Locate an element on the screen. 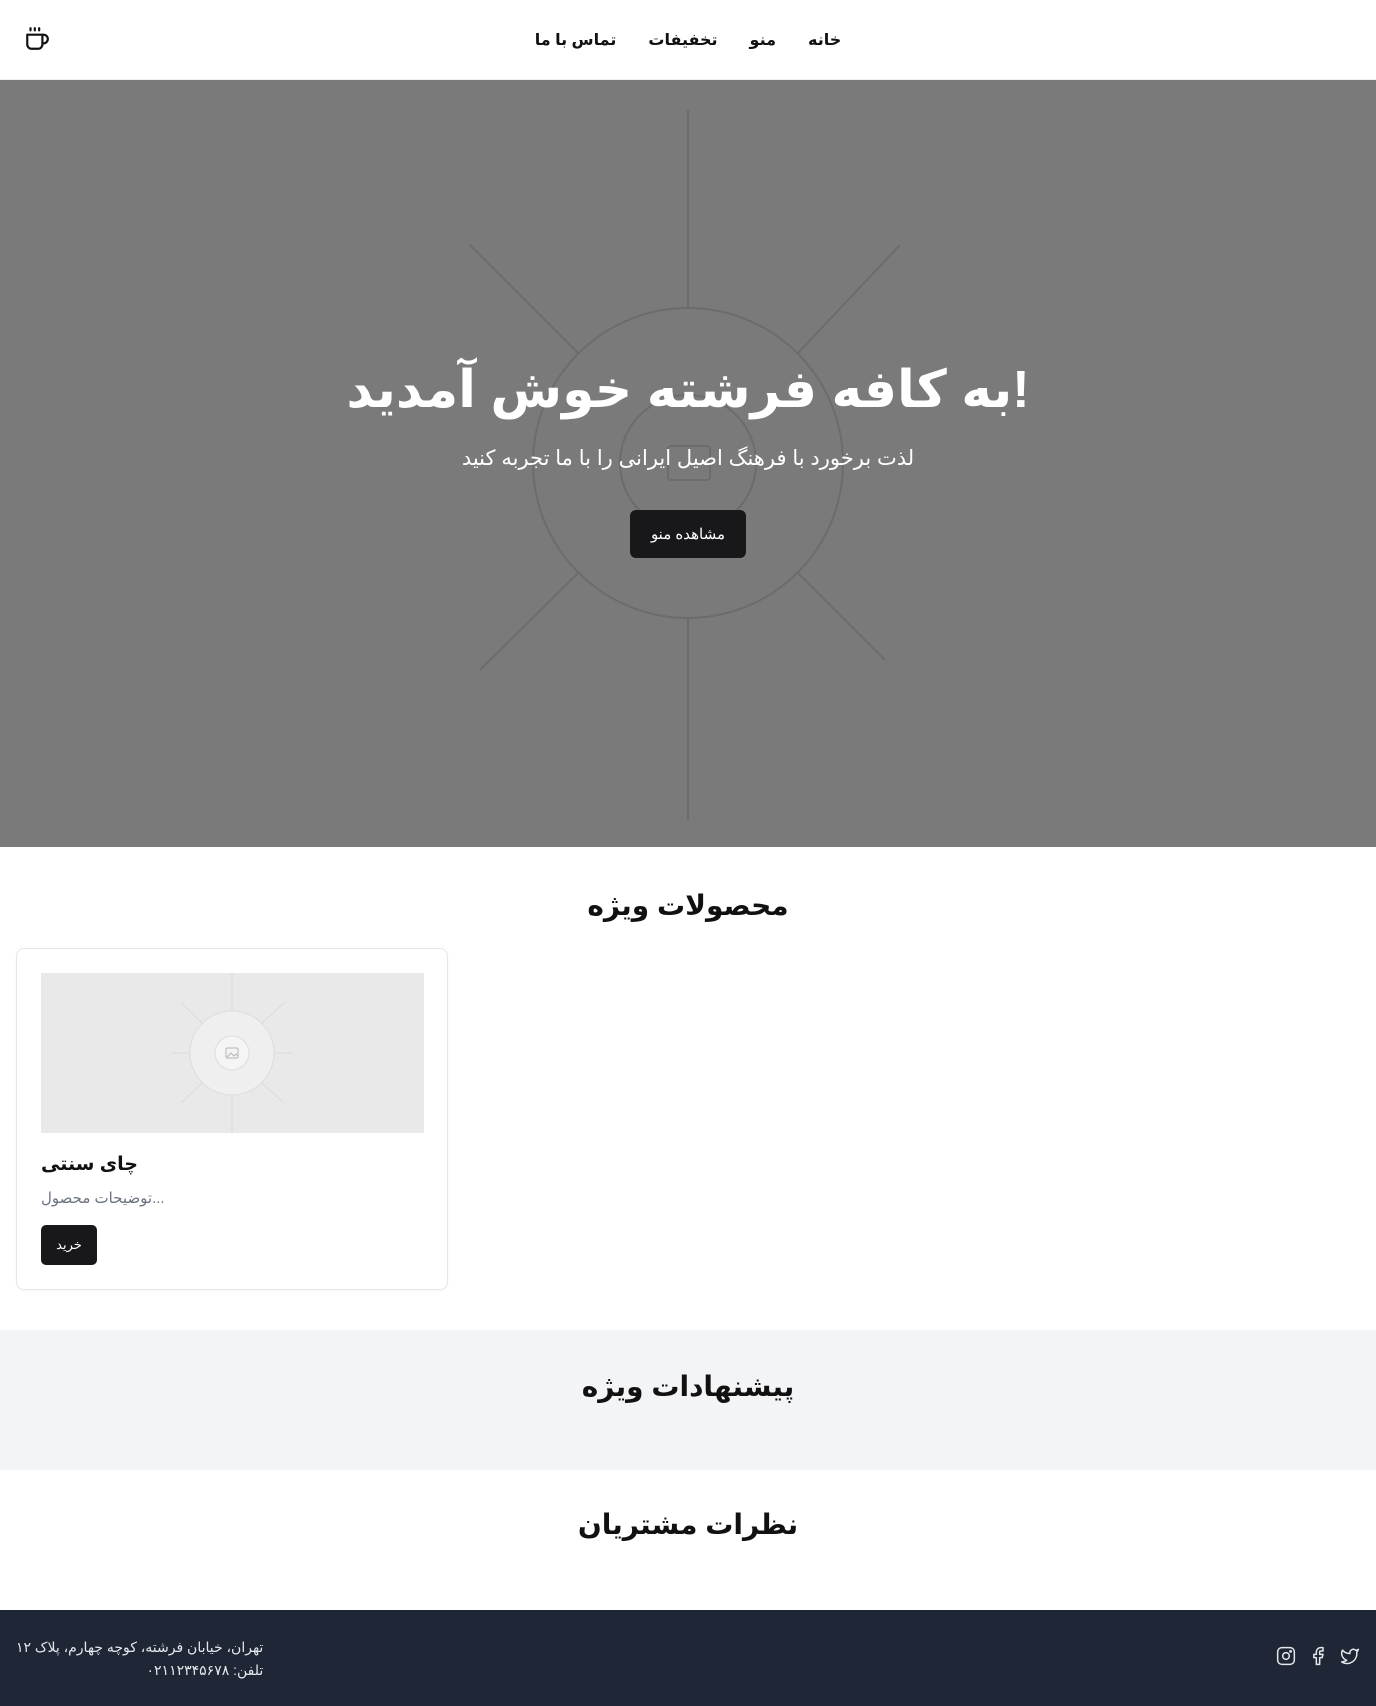 The image size is (1376, 1706). nav-link-contact: تماس با ما is located at coordinates (576, 40).